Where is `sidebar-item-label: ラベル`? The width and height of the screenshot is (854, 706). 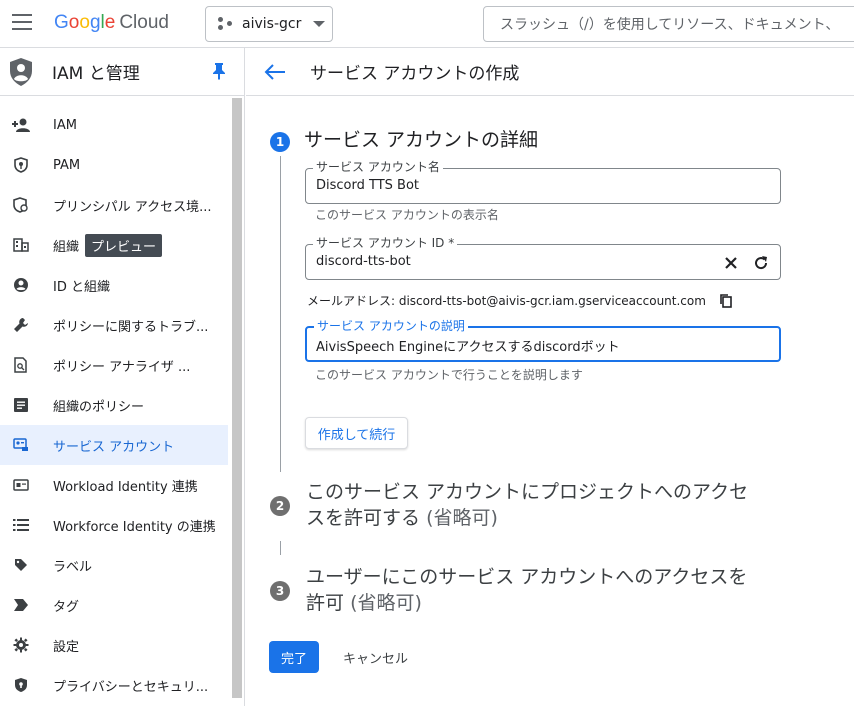 sidebar-item-label: ラベル is located at coordinates (73, 567).